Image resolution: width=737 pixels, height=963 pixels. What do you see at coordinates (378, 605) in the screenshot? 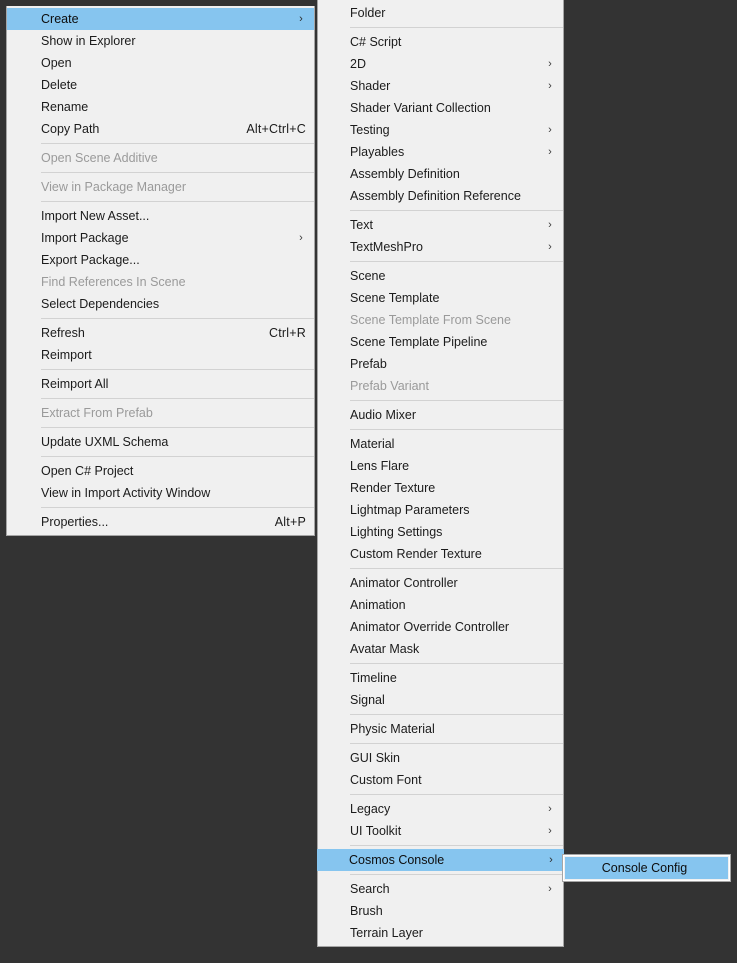
I see `menu-item-label: Animation` at bounding box center [378, 605].